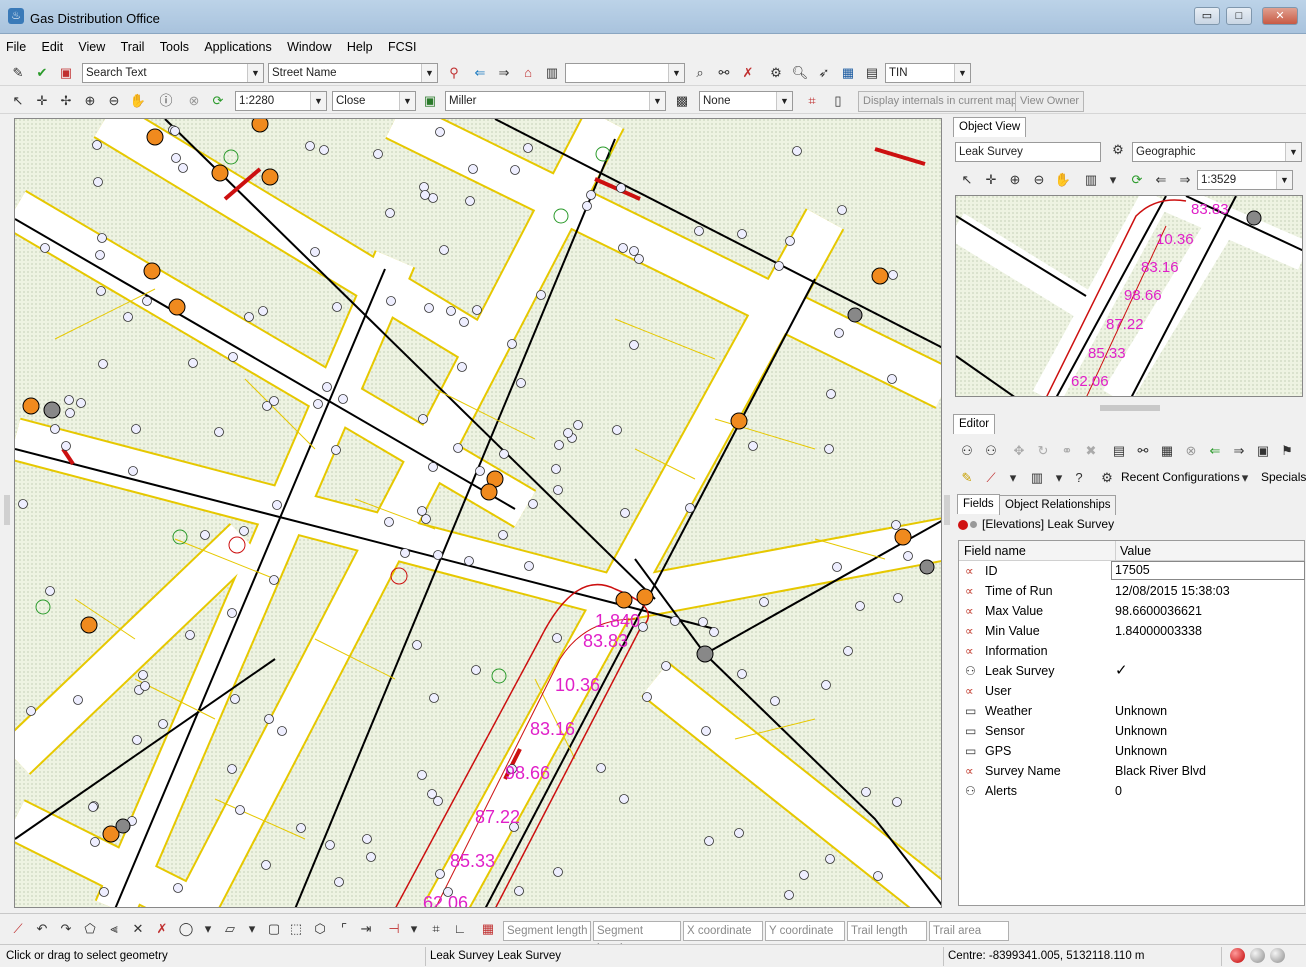  Describe the element at coordinates (360, 45) in the screenshot. I see `menu-help: Help` at that location.